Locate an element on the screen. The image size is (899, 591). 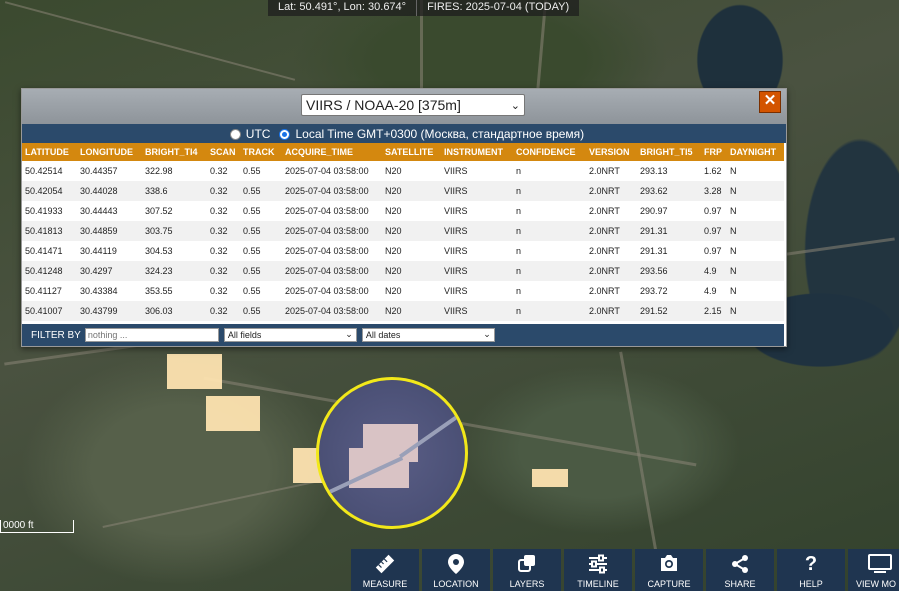
satellite-select: VIIRS / NOAA-20 [375m] ⌄ is located at coordinates (413, 105).